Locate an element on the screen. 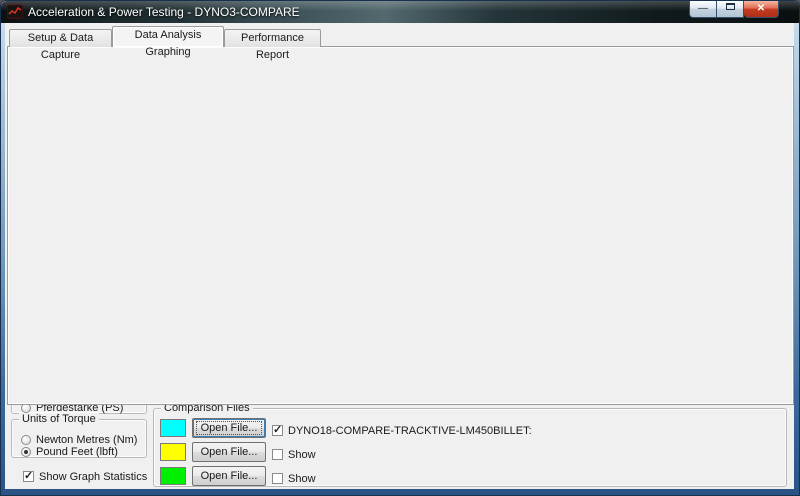 The height and width of the screenshot is (496, 800). app-icon is located at coordinates (15, 11).